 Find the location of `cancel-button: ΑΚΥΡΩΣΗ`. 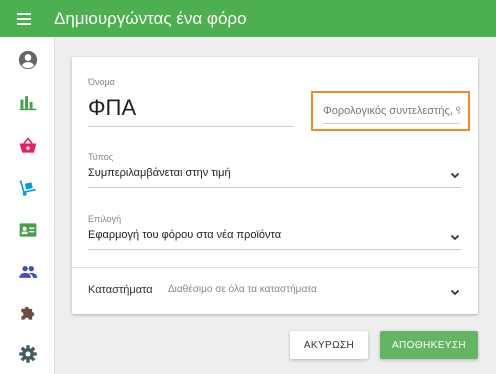

cancel-button: ΑΚΥΡΩΣΗ is located at coordinates (329, 345).